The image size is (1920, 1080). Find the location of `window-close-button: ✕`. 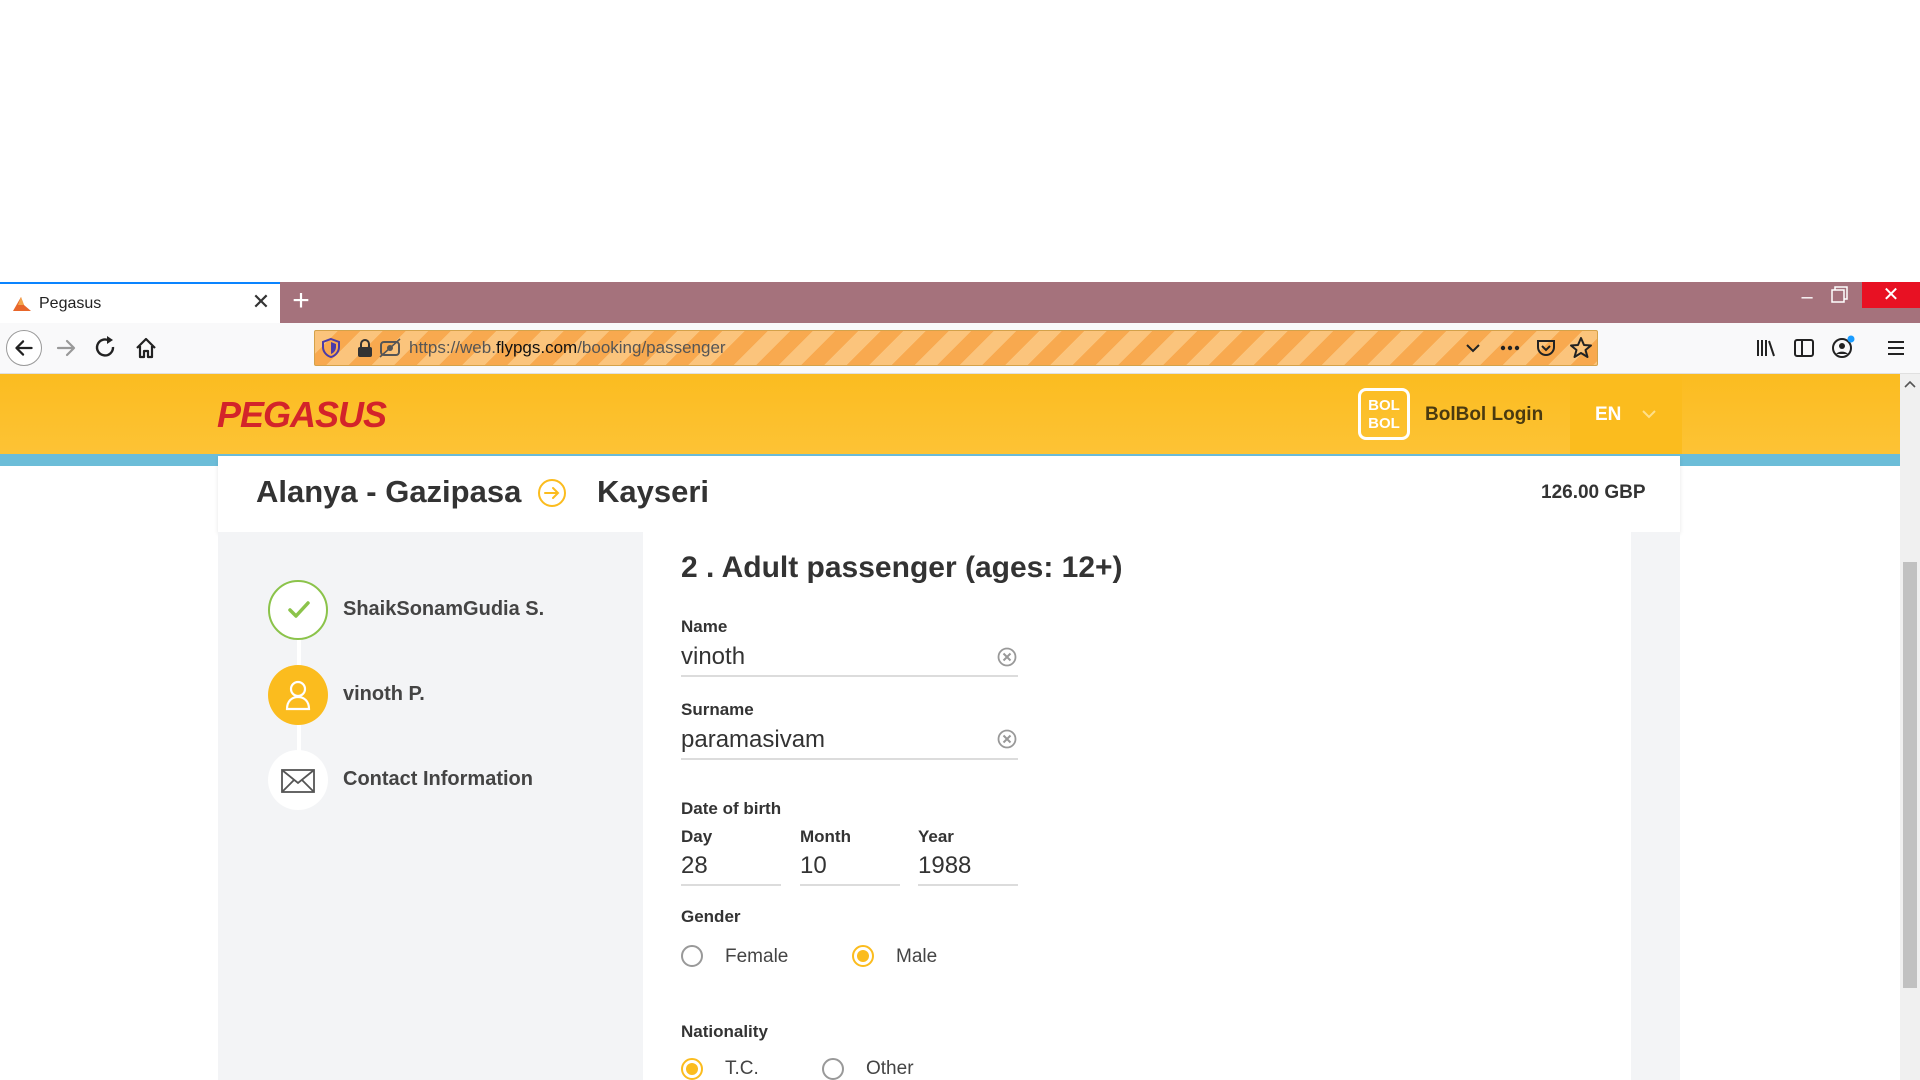

window-close-button: ✕ is located at coordinates (1891, 295).